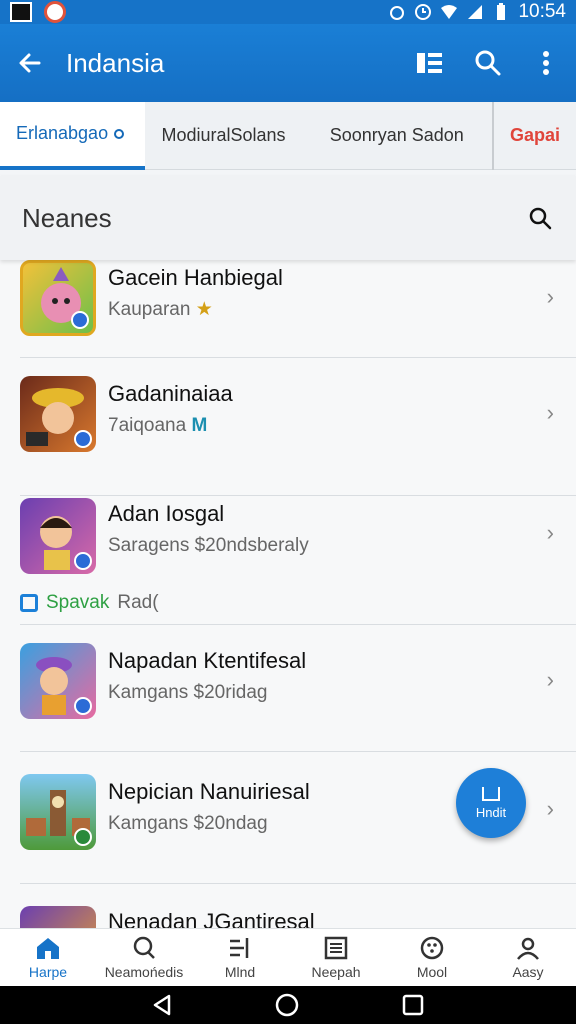  I want to click on promo-tag: Spavak Rad(, so click(89, 603).